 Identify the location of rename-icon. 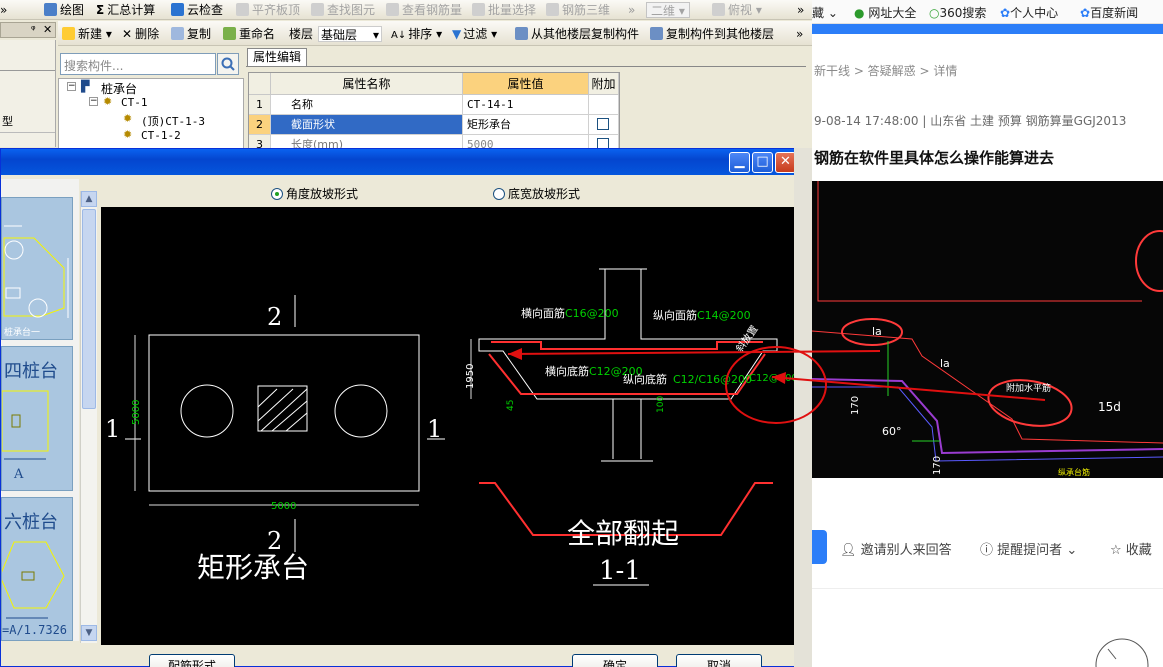
(229, 33).